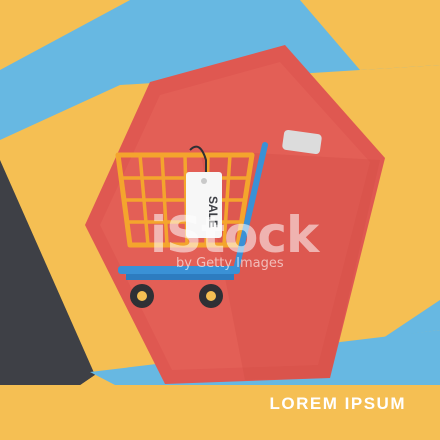  I want to click on cart-wheel-left-hub, so click(142, 296).